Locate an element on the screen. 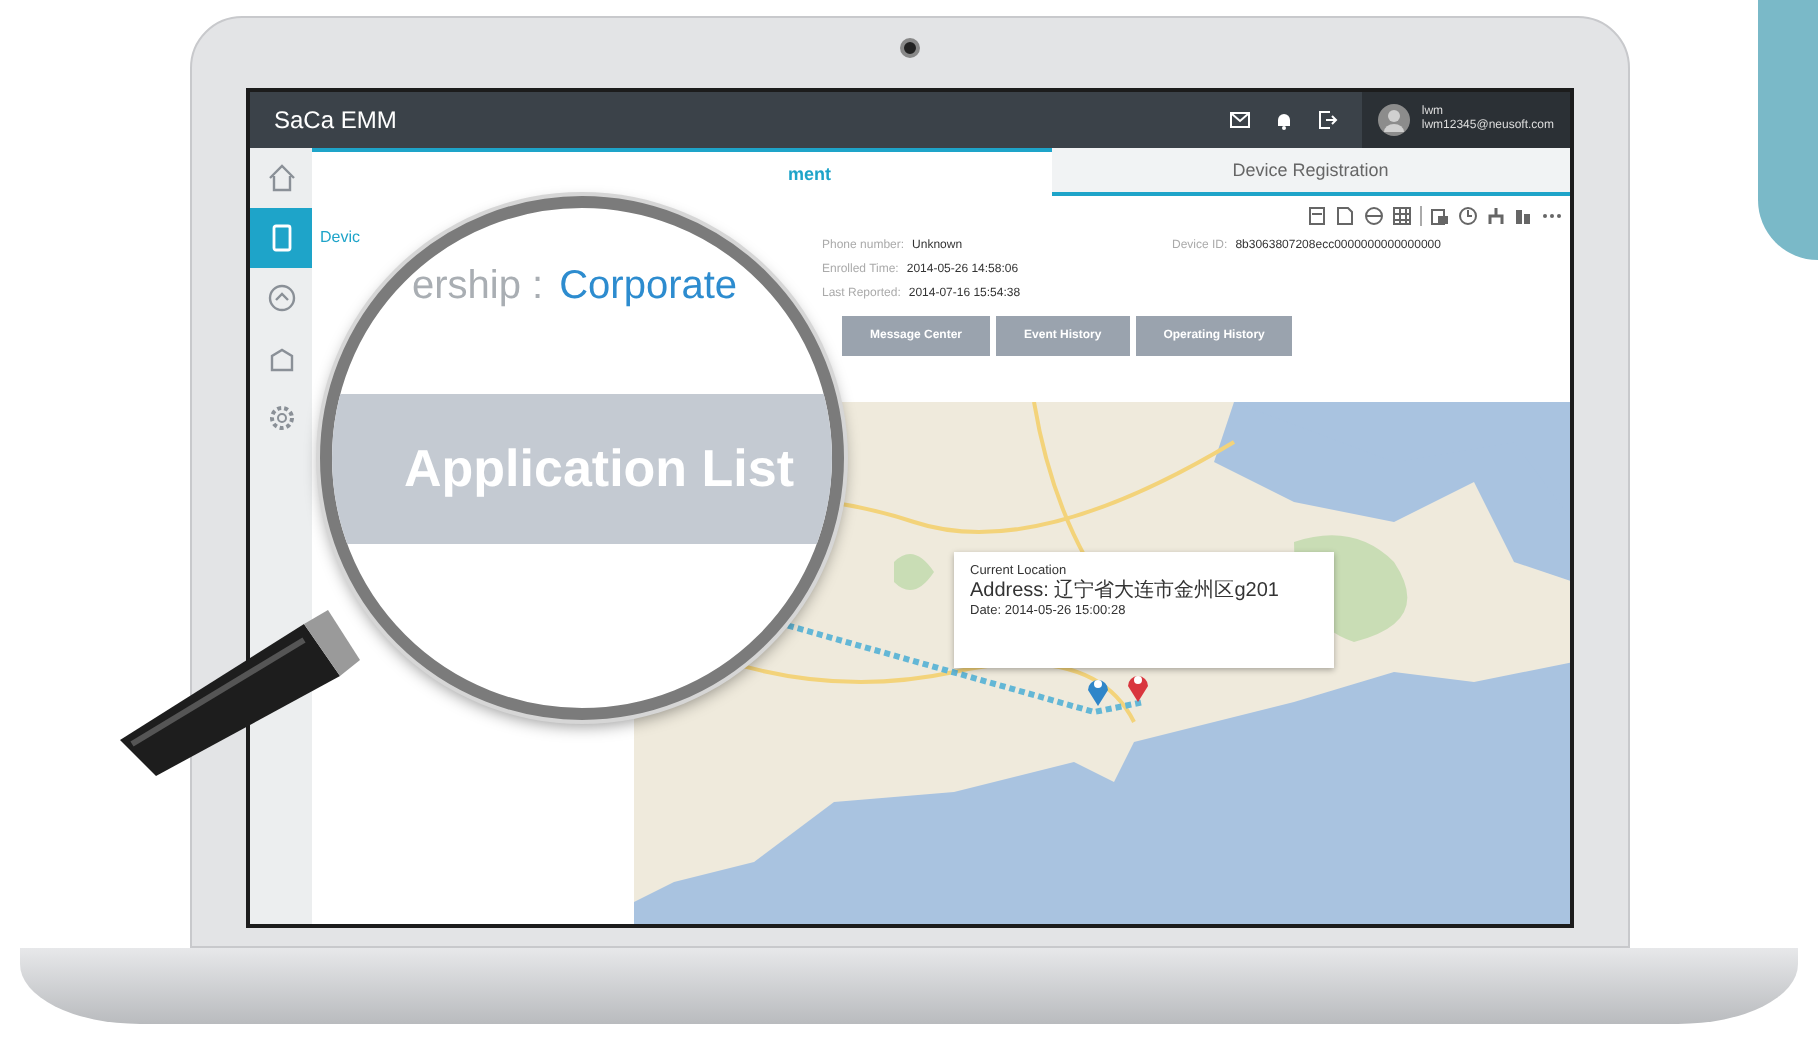  bell-icon is located at coordinates (1283, 120).